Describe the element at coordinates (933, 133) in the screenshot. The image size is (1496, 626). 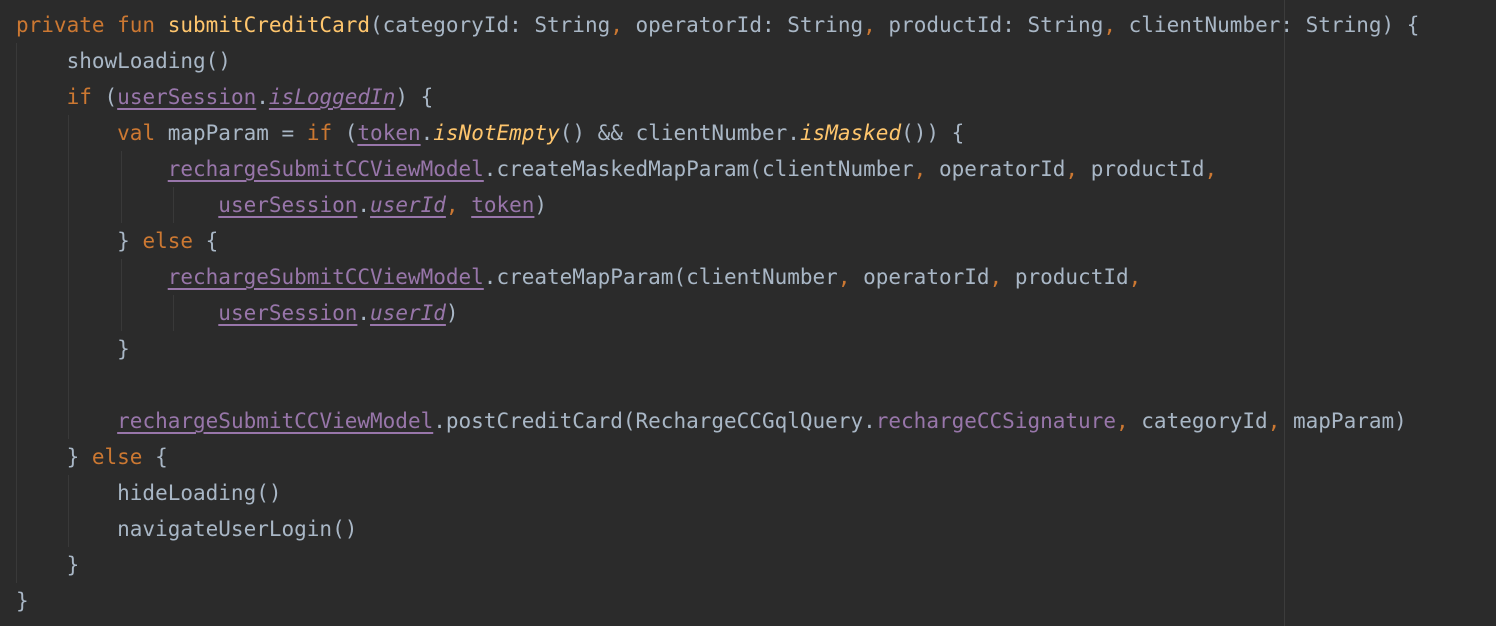
I see `code-text: ()) {` at that location.